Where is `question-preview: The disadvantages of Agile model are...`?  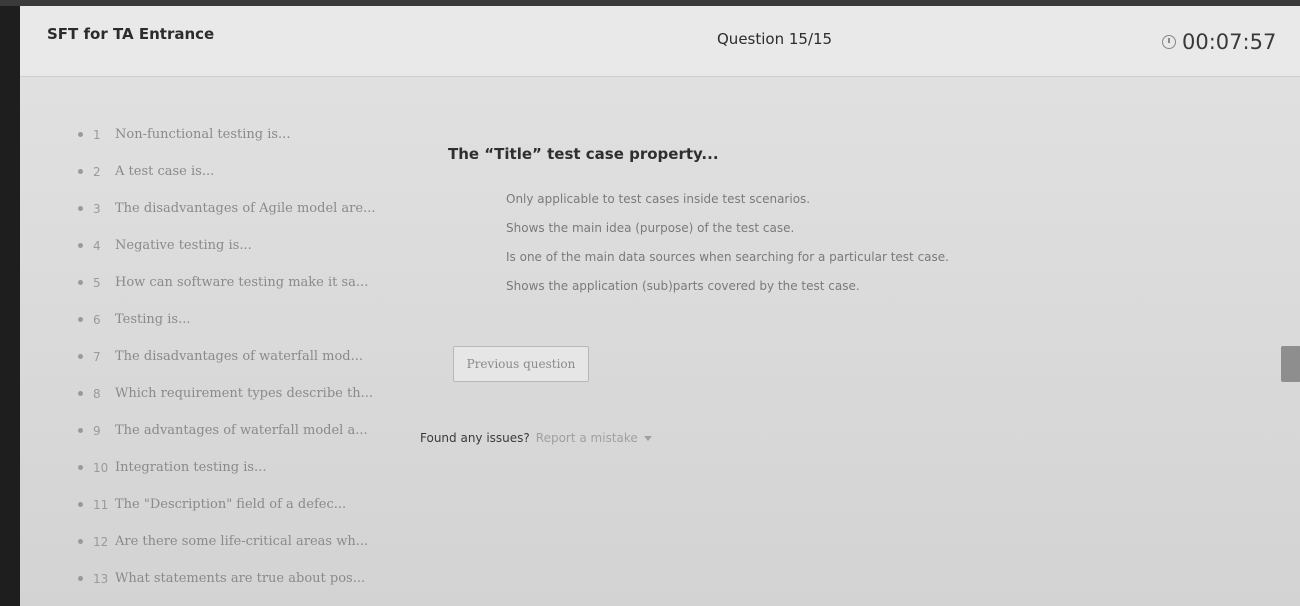 question-preview: The disadvantages of Agile model are... is located at coordinates (245, 208).